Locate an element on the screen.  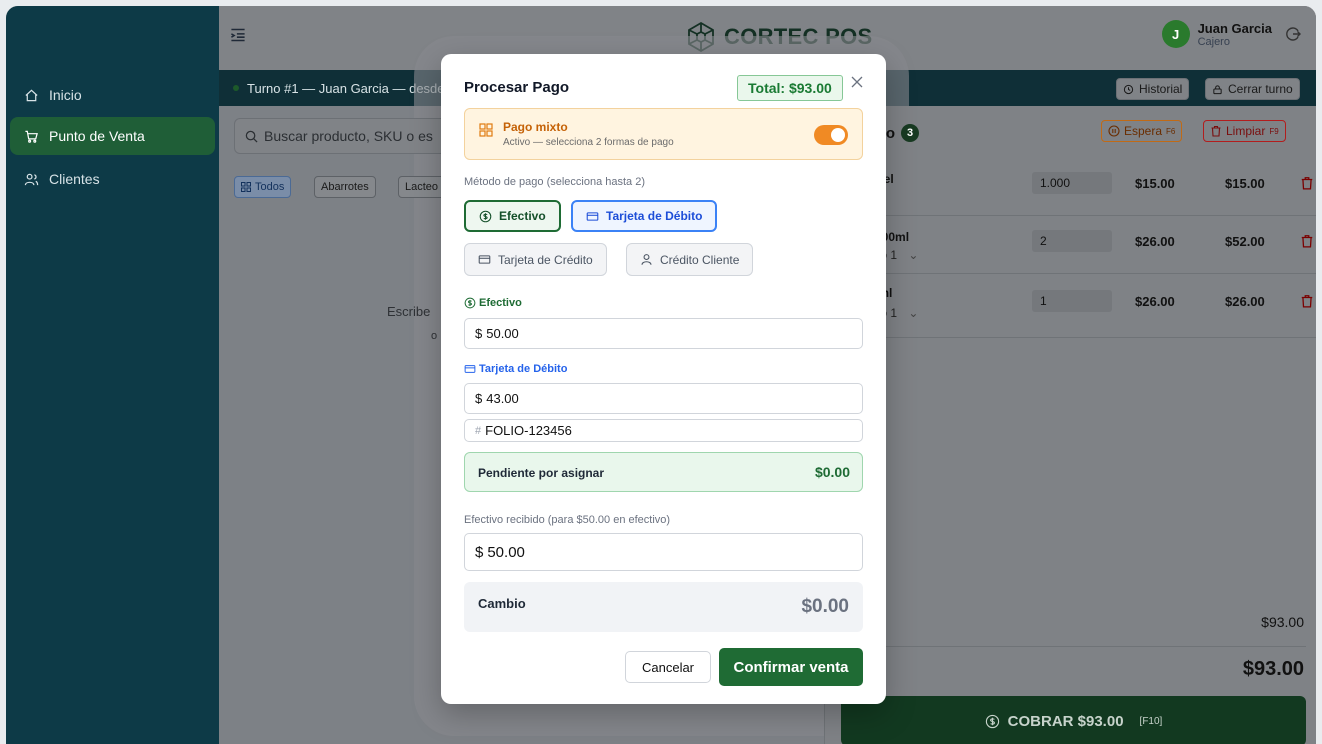
method-label: Crédito Cliente is located at coordinates (700, 259).